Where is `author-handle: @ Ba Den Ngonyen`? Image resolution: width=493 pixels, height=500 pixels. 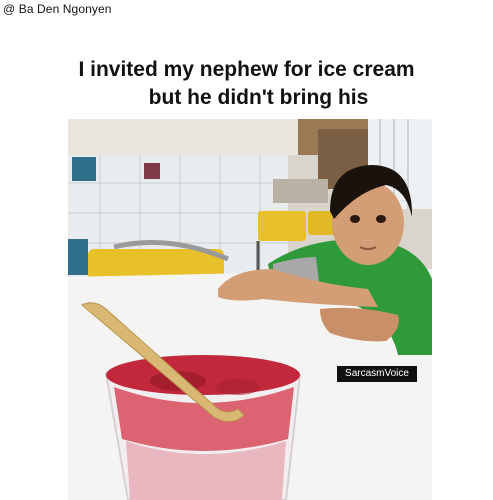 author-handle: @ Ba Den Ngonyen is located at coordinates (57, 9).